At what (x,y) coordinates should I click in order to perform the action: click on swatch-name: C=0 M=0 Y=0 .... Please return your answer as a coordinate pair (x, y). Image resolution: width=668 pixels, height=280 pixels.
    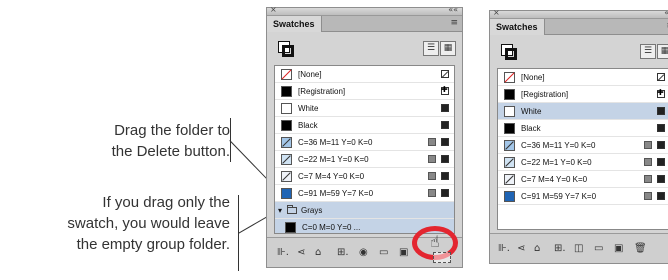
    Looking at the image, I should click on (331, 227).